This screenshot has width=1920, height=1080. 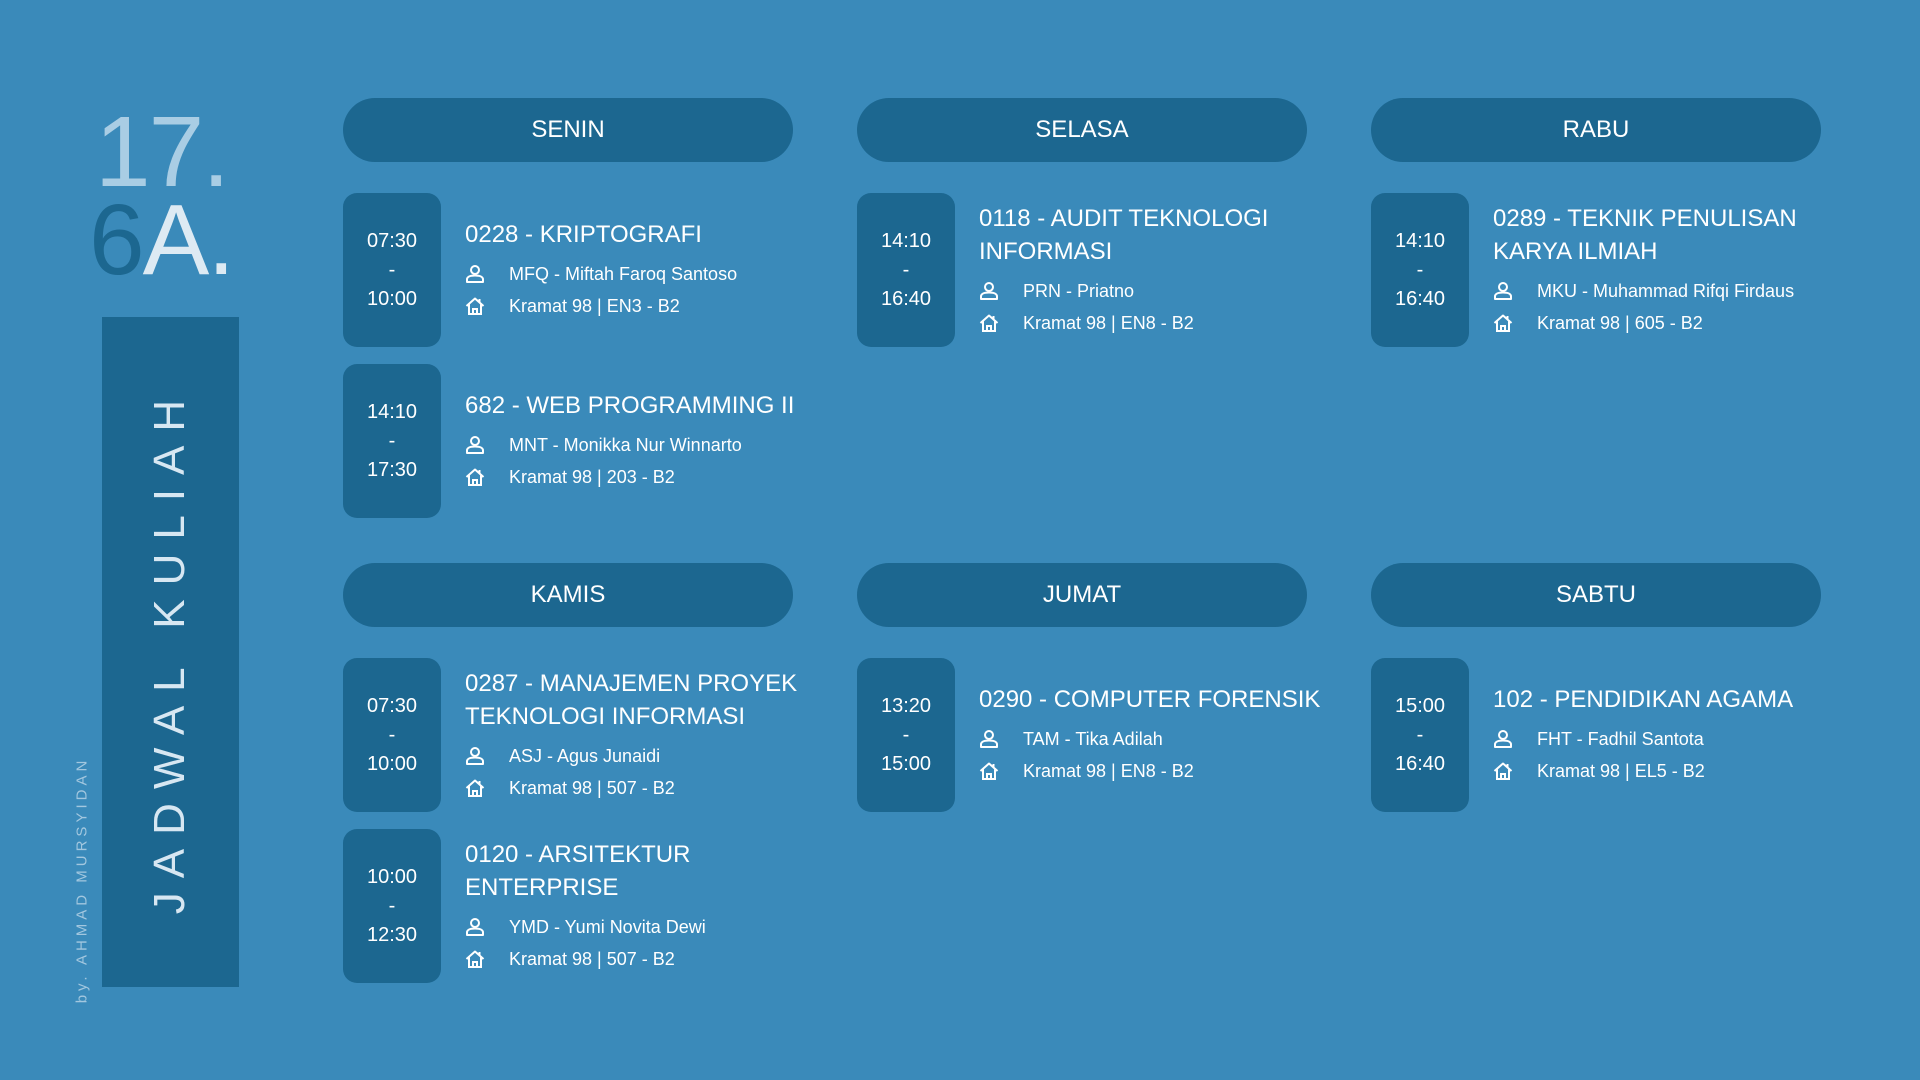 What do you see at coordinates (1621, 771) in the screenshot?
I see `room-location: Kramat 98 | EL5 - B2` at bounding box center [1621, 771].